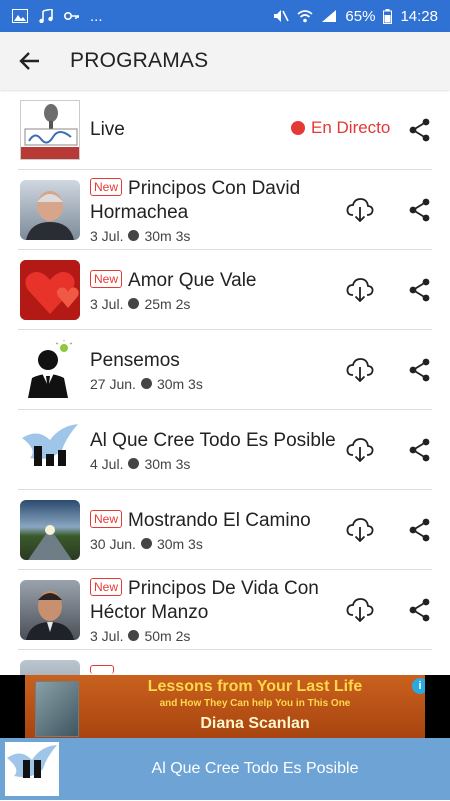 This screenshot has height=801, width=450. Describe the element at coordinates (305, 16) in the screenshot. I see `wifi-icon` at that location.